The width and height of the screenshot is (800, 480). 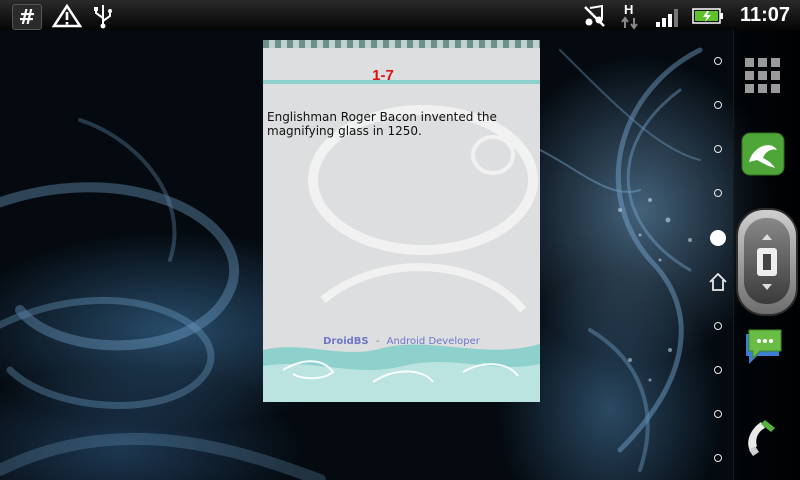 What do you see at coordinates (27, 17) in the screenshot?
I see `hash-icon: #` at bounding box center [27, 17].